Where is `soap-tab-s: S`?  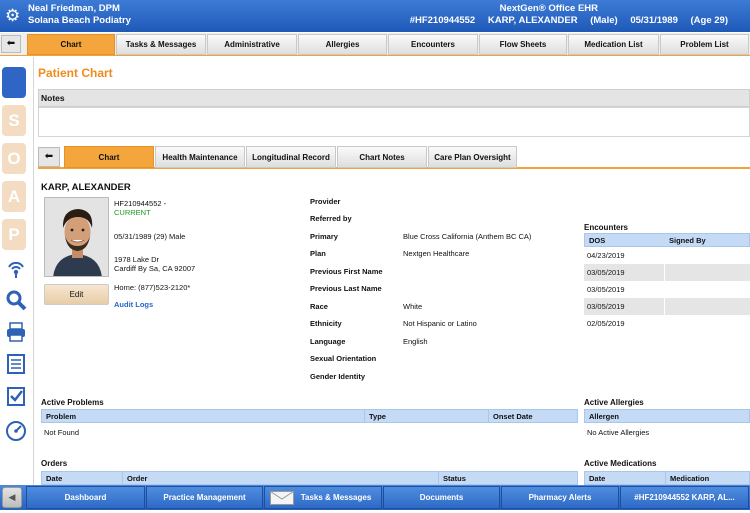
soap-tab-s: S is located at coordinates (14, 120).